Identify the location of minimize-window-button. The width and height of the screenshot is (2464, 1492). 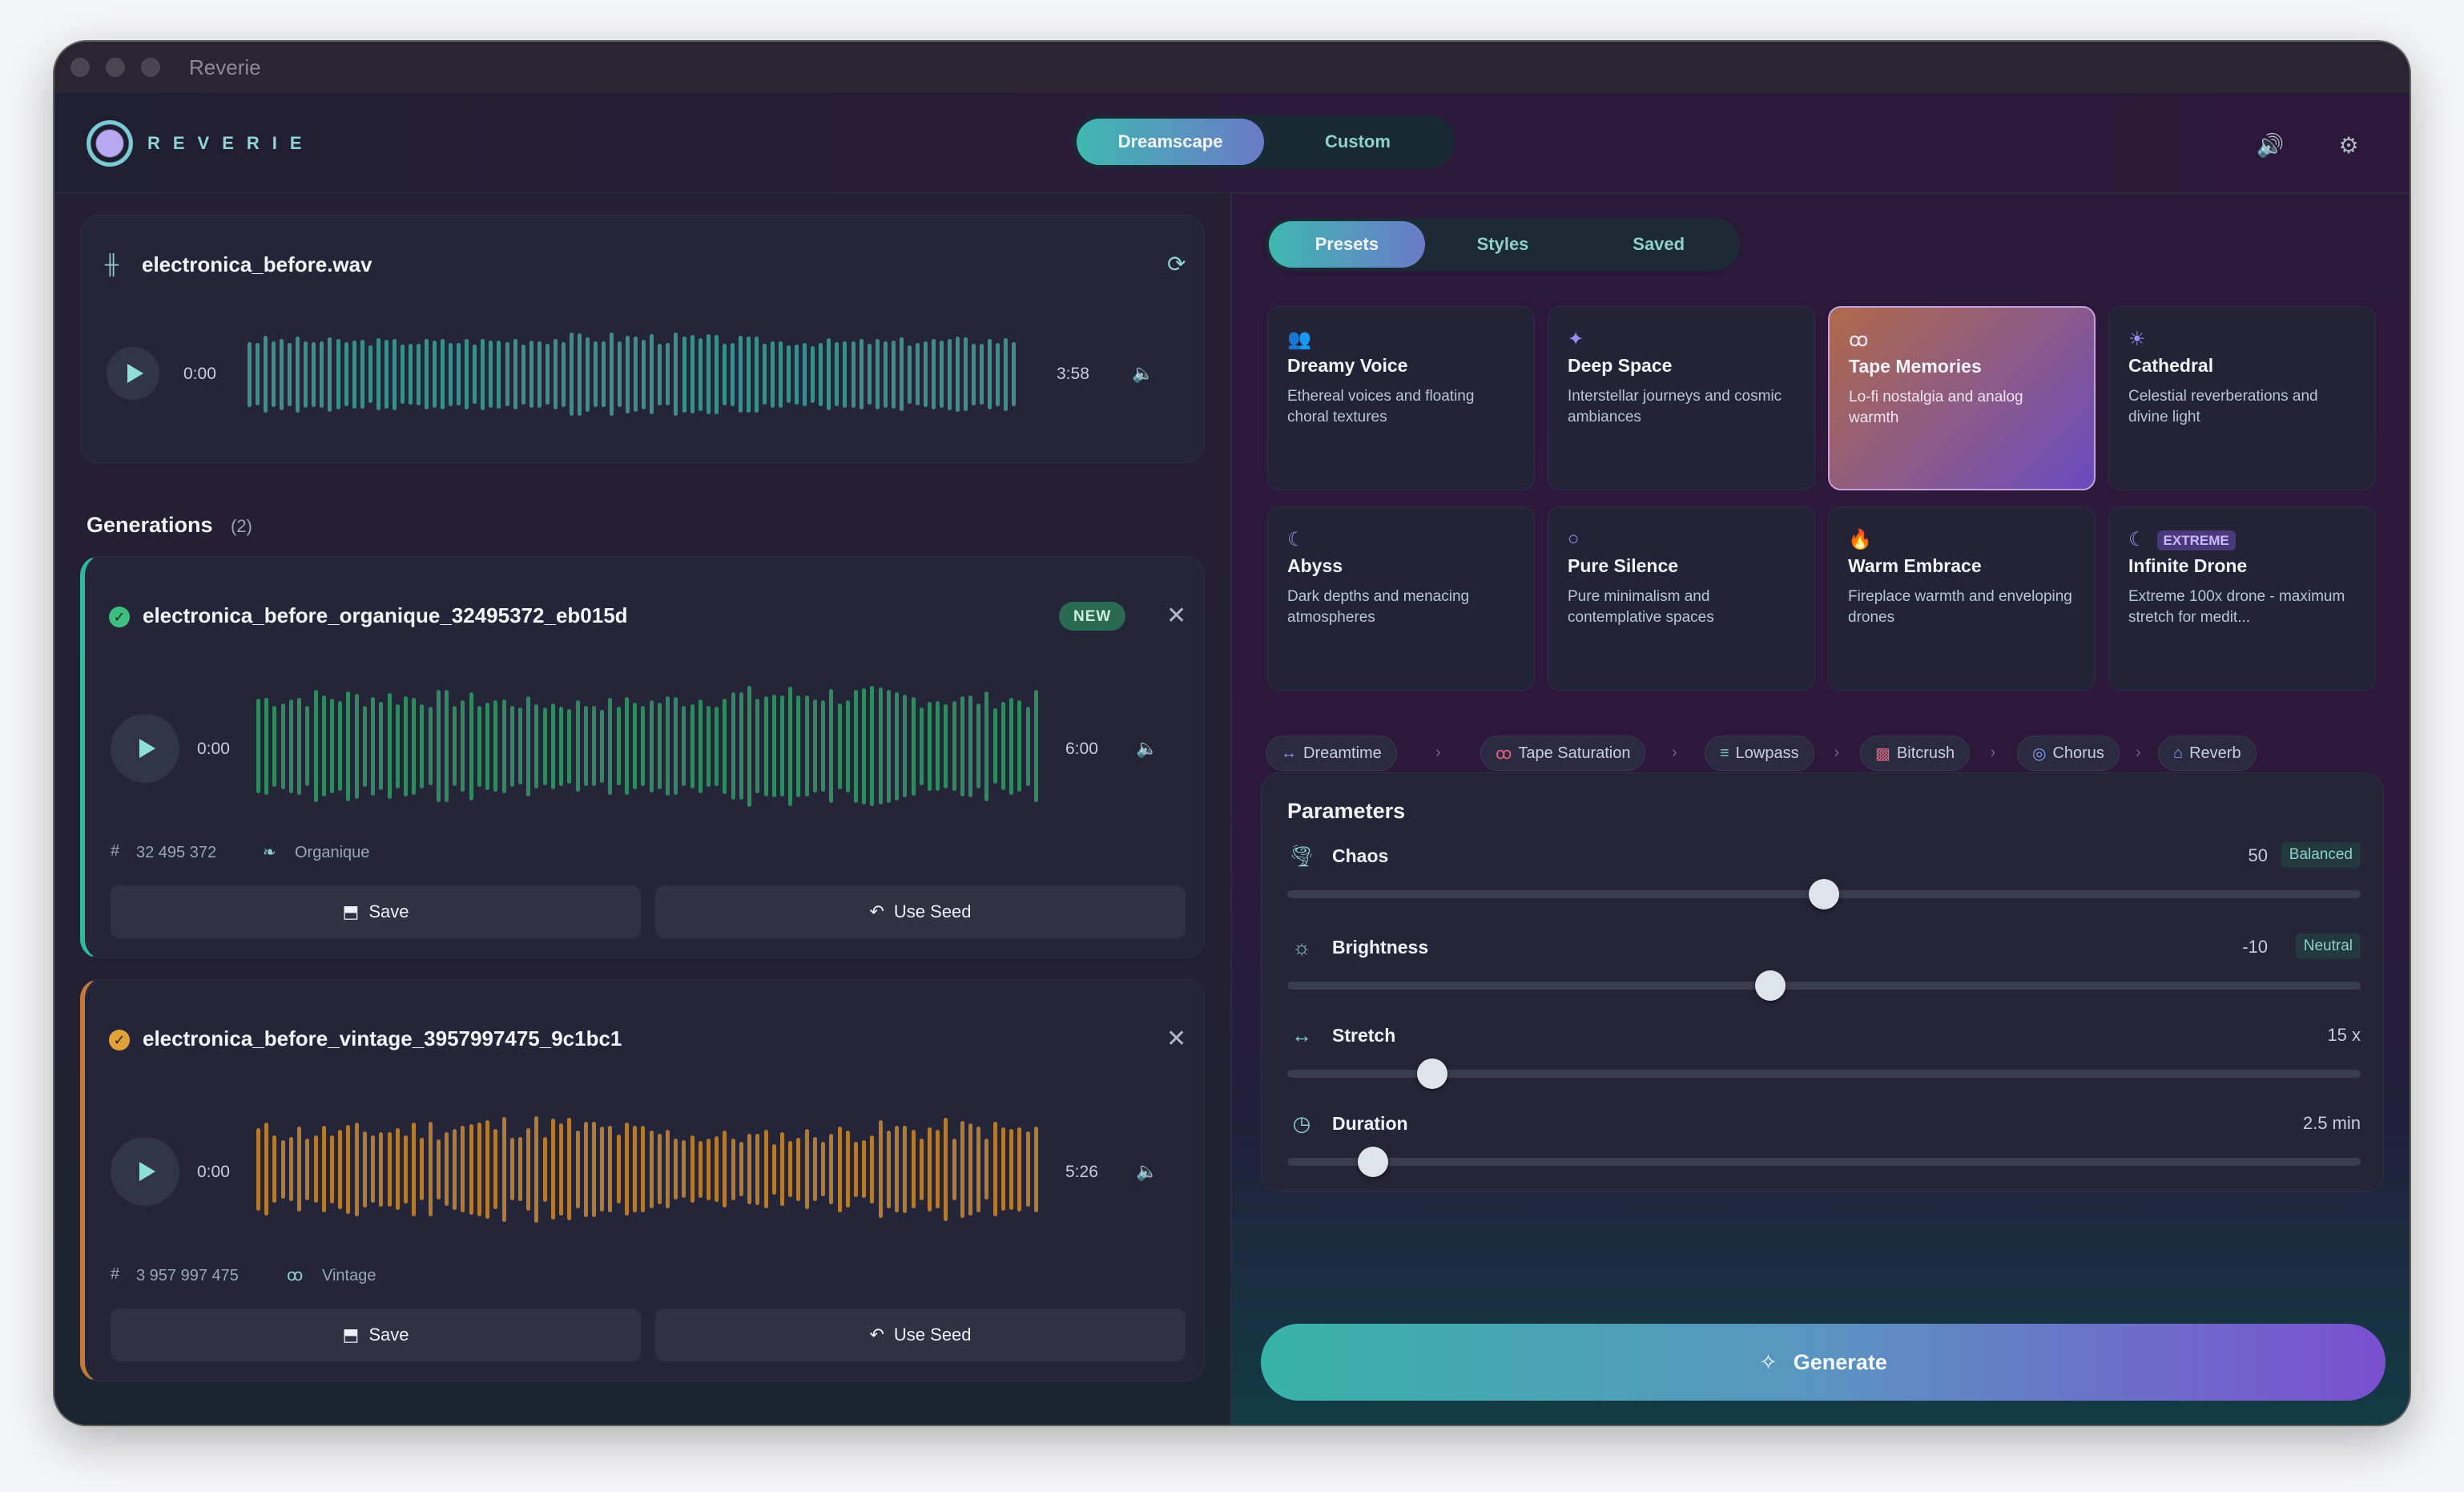
(115, 67).